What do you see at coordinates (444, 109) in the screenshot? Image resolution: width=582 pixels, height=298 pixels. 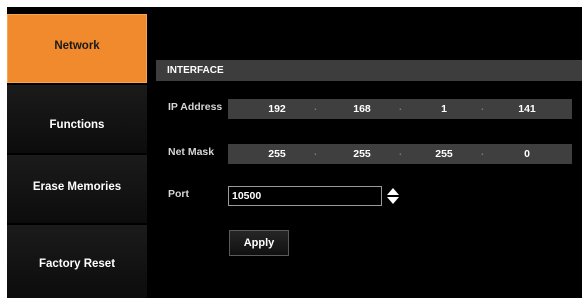 I see `ip-octet-3: 1` at bounding box center [444, 109].